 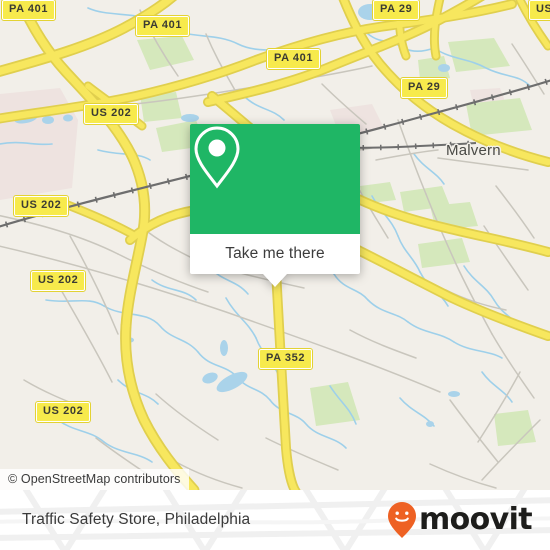 I want to click on map-pin-icon, so click(x=217, y=157).